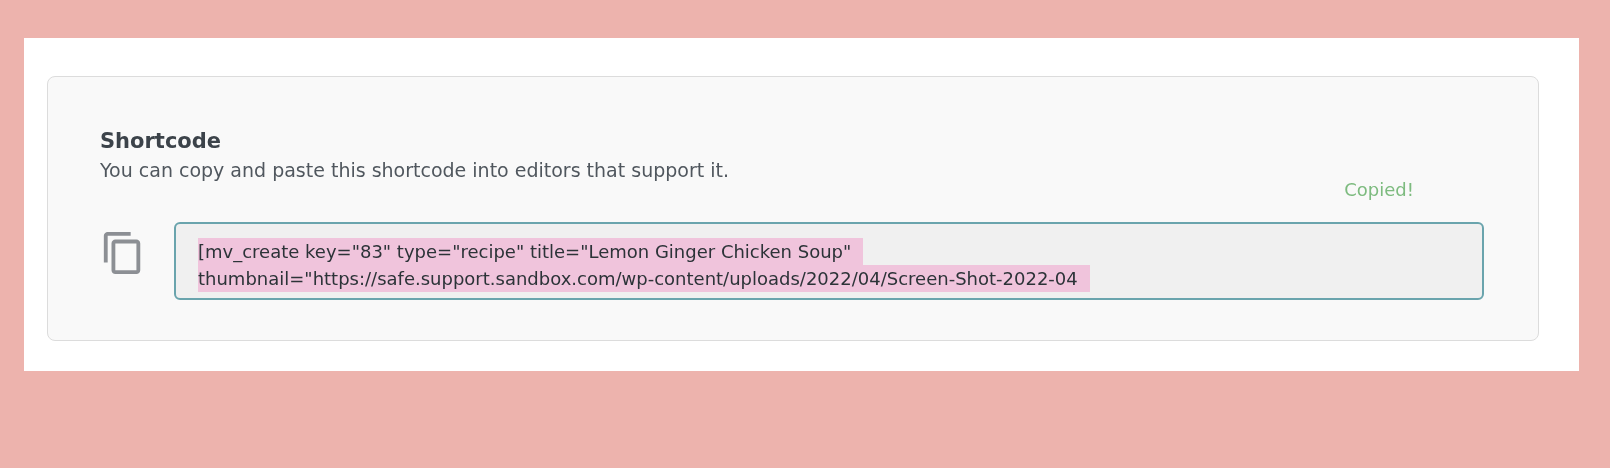  Describe the element at coordinates (415, 170) in the screenshot. I see `section-description: You can copy and paste this shortcode into editors that support it.` at that location.